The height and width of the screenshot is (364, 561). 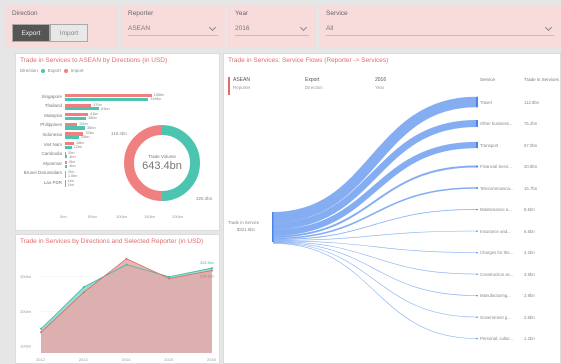 What do you see at coordinates (105, 108) in the screenshot?
I see `export-value-thailand: 61bn` at bounding box center [105, 108].